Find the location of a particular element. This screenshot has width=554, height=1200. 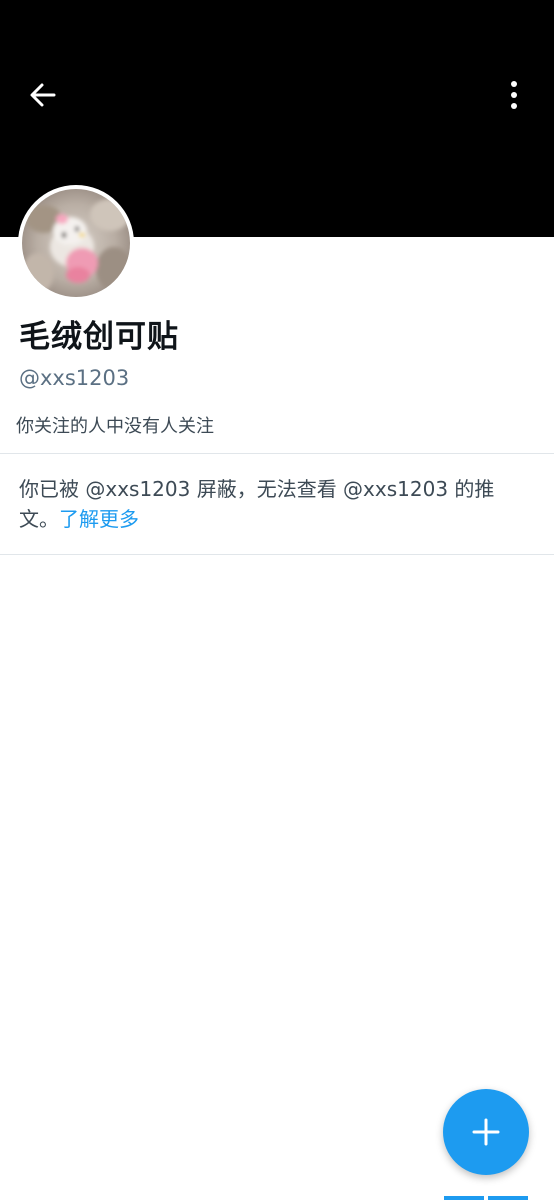

profile-display-name: 毛绒创可贴 is located at coordinates (99, 337).